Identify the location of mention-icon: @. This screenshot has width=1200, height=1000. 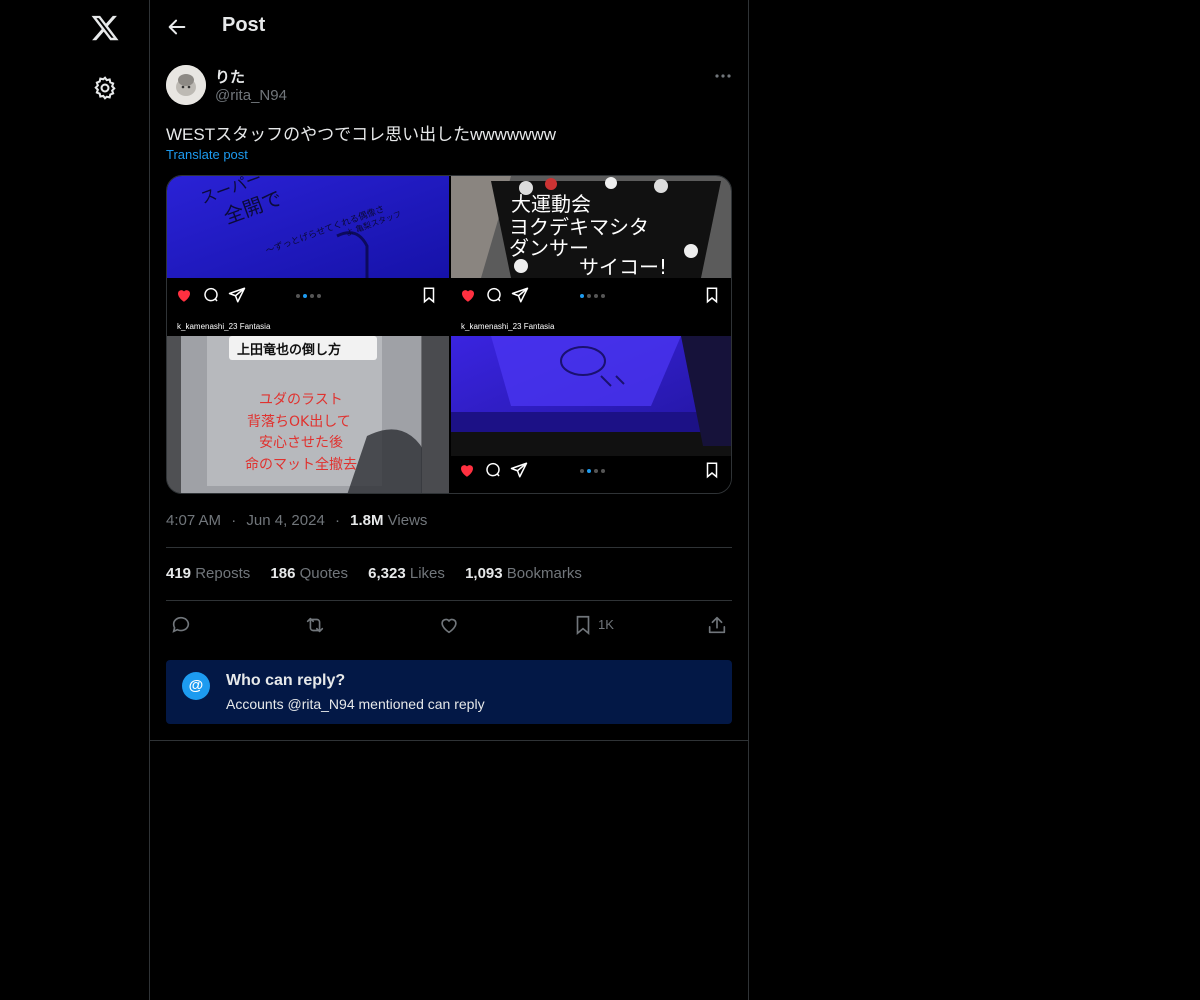
(196, 686).